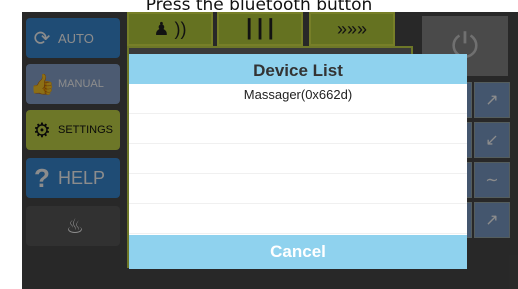  I want to click on cancel-button: Cancel, so click(298, 252).